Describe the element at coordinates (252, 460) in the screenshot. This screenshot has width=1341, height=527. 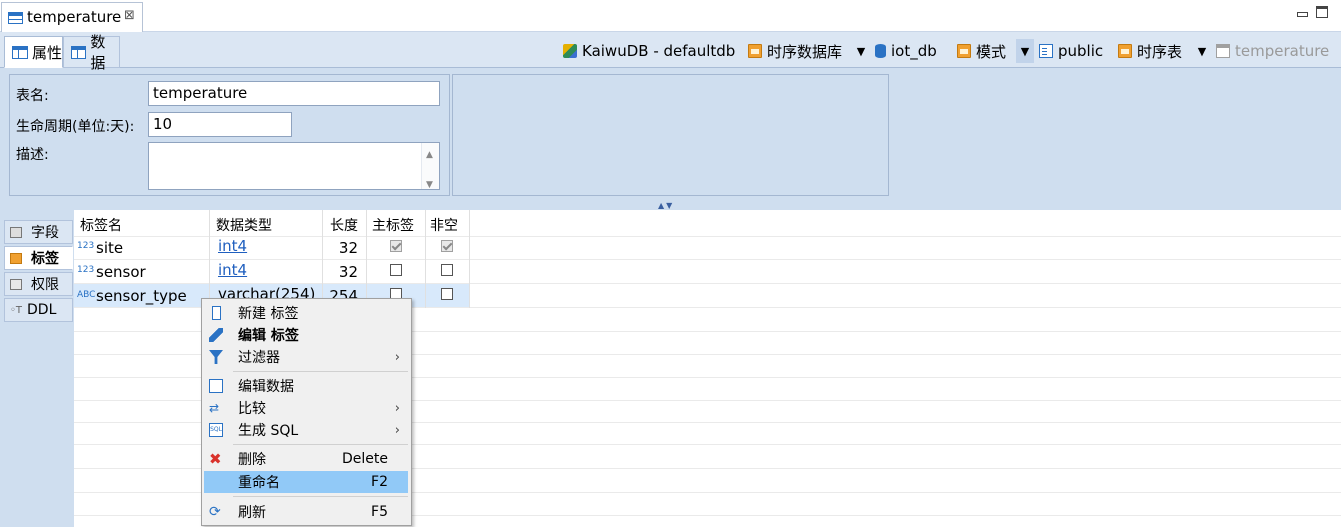
I see `menu-label: 删除` at that location.